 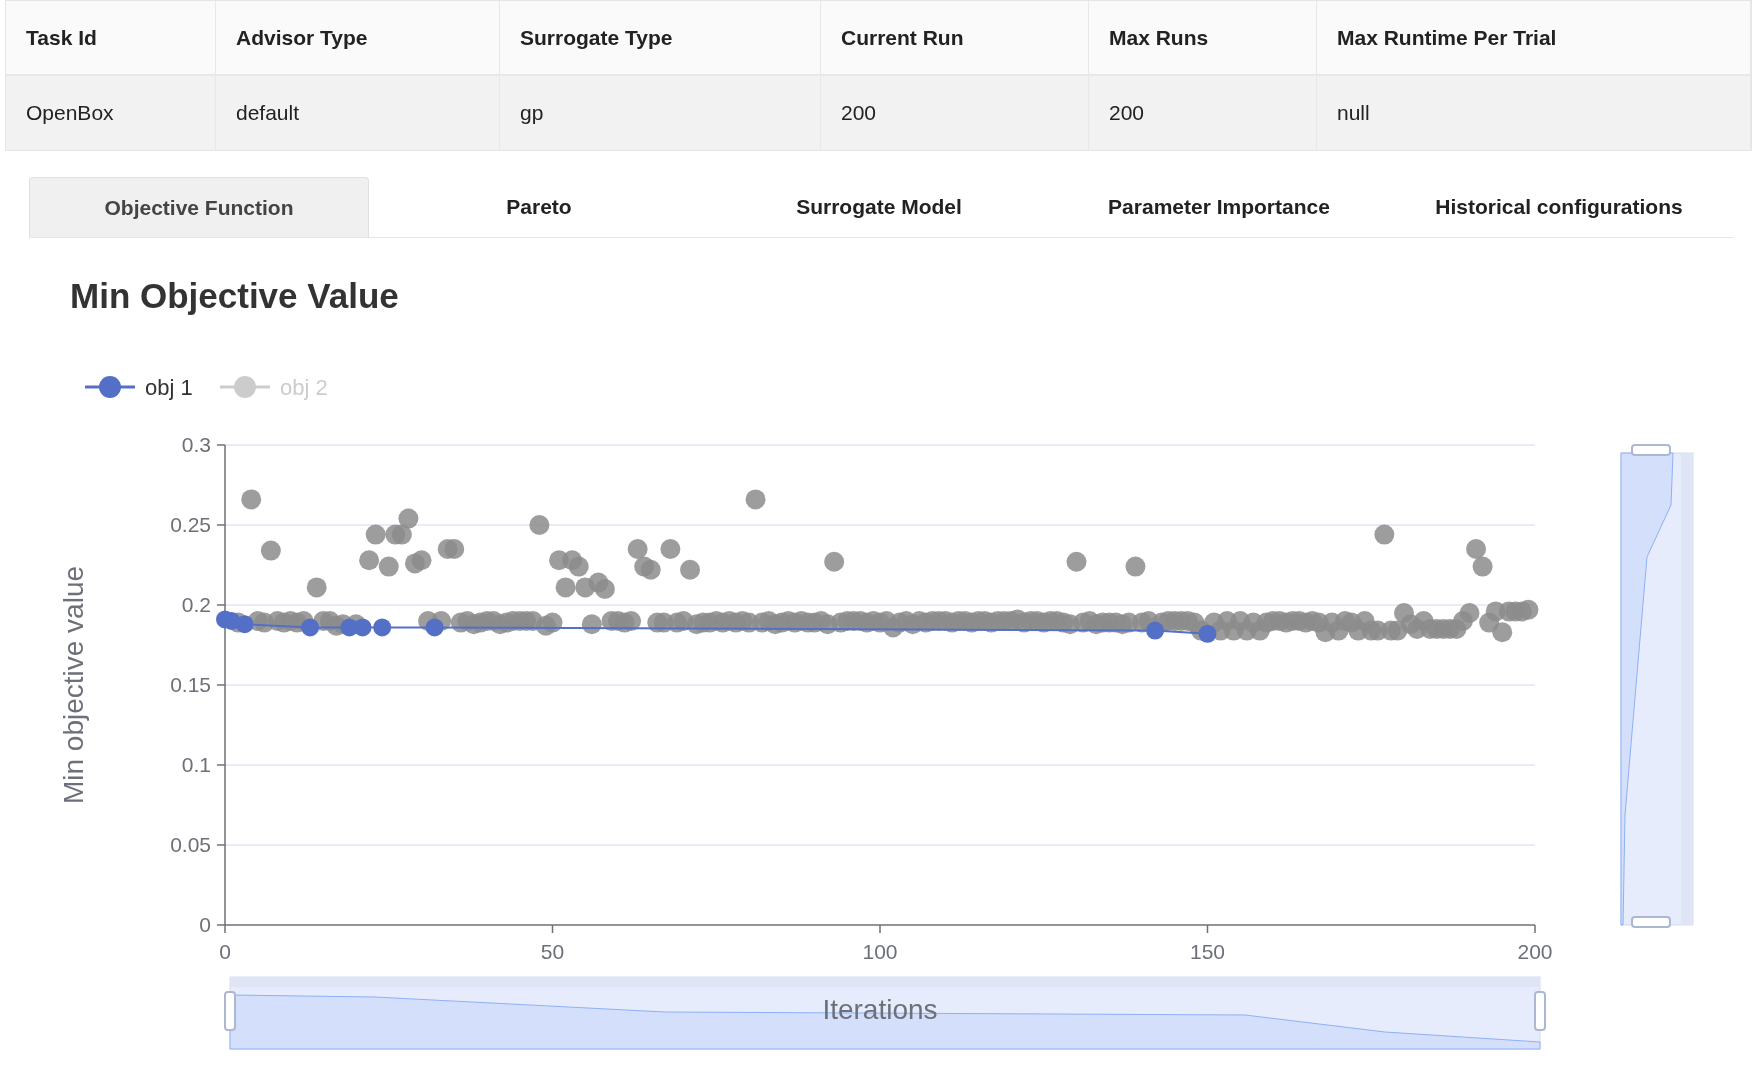 What do you see at coordinates (196, 444) in the screenshot?
I see `tick-label: 0.3` at bounding box center [196, 444].